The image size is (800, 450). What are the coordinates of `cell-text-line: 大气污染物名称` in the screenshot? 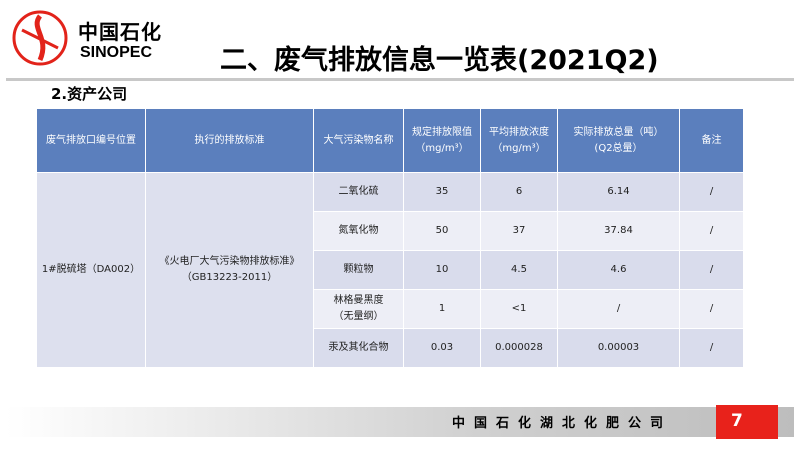 It's located at (358, 140).